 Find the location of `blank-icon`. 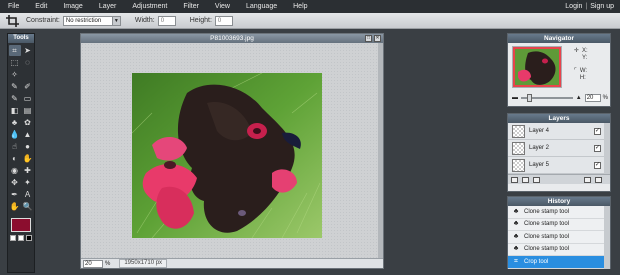

blank-icon is located at coordinates (28, 74).